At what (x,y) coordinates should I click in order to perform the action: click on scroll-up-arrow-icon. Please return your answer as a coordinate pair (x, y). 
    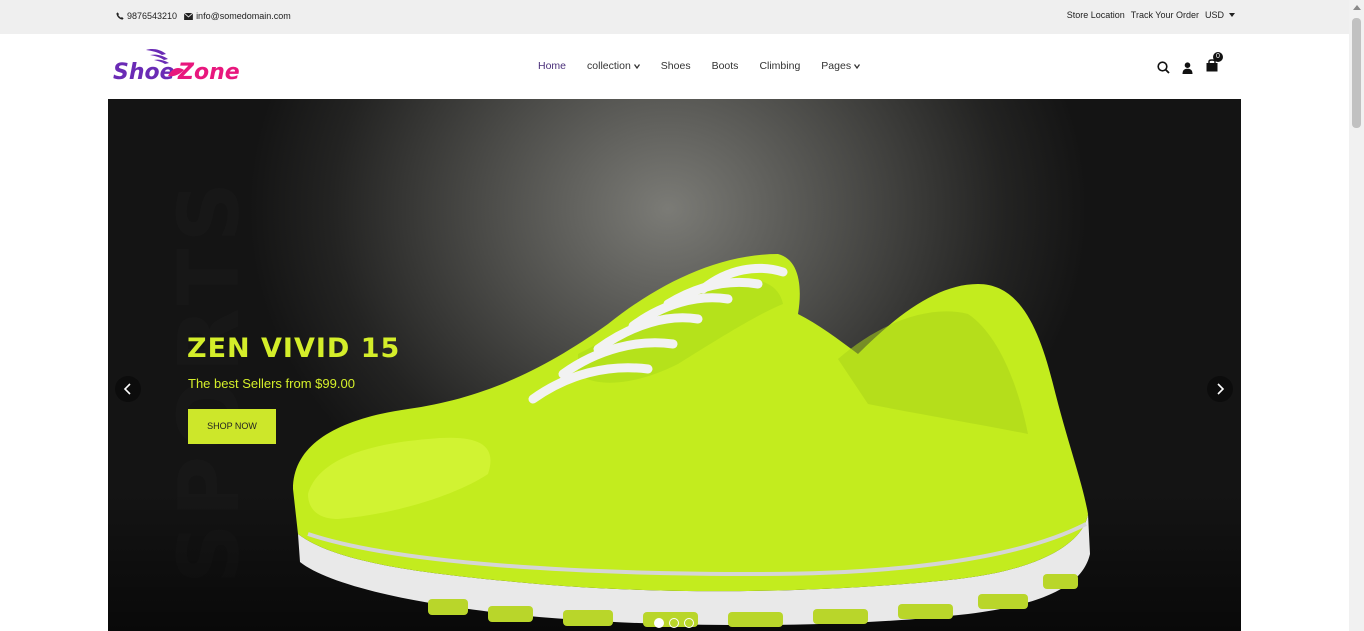
    Looking at the image, I should click on (1357, 7).